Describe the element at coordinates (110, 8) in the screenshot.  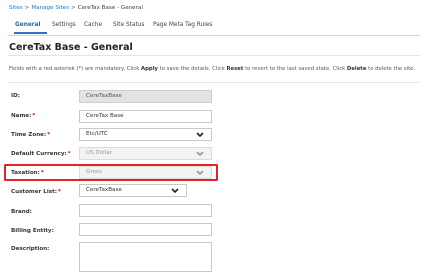
I see `breadcrumb-current: CereTax Base - General` at that location.